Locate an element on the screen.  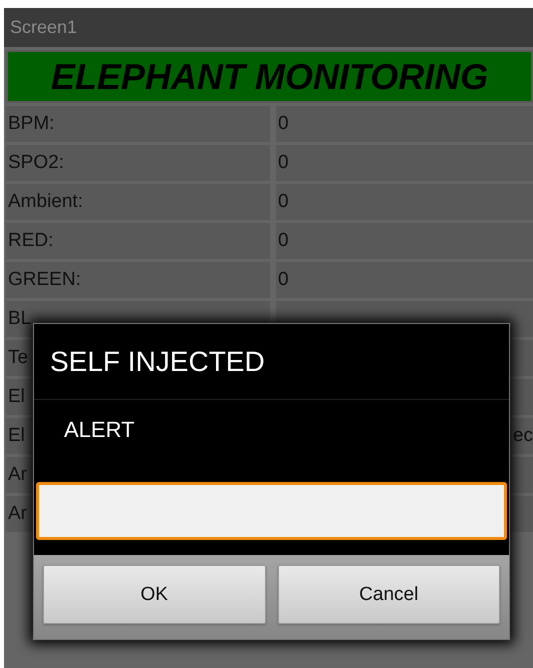
label-cell: Ambient: is located at coordinates (138, 202).